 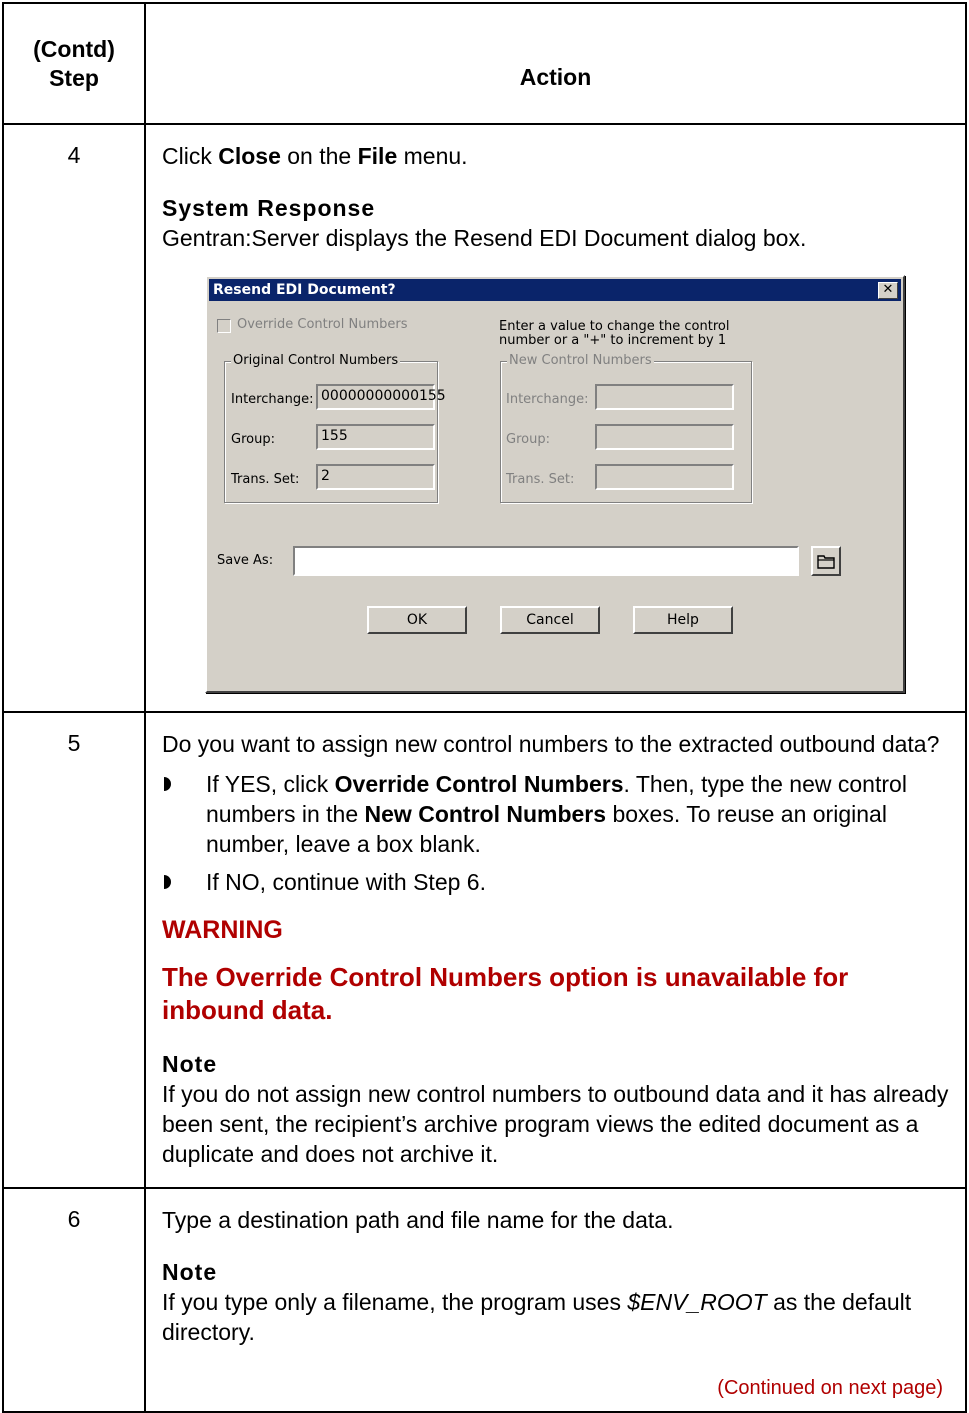 What do you see at coordinates (683, 620) in the screenshot?
I see `help-button: Help` at bounding box center [683, 620].